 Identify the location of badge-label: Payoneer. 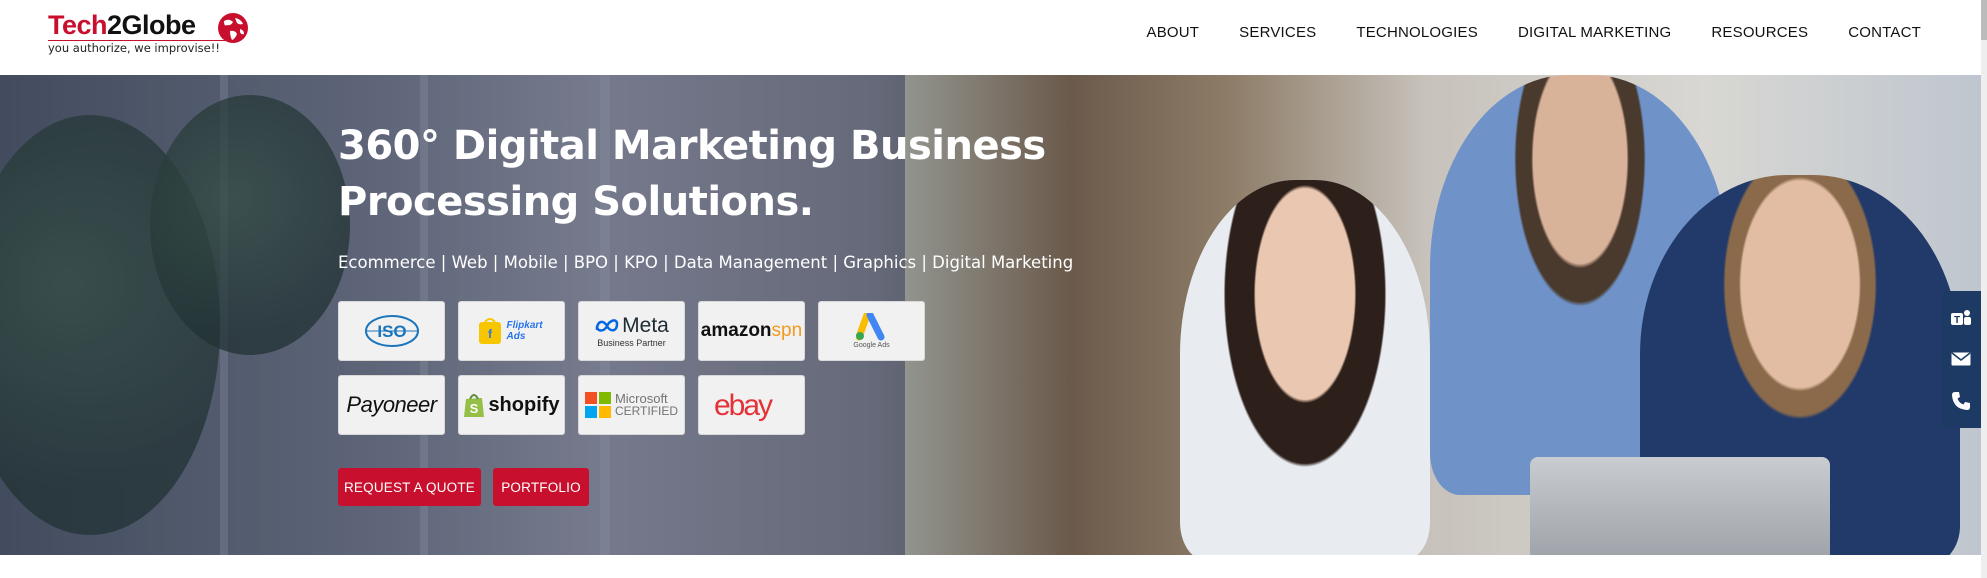
(391, 404).